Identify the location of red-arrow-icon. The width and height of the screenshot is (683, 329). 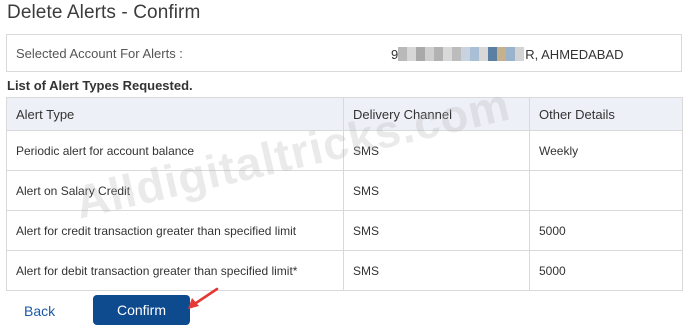
(203, 298).